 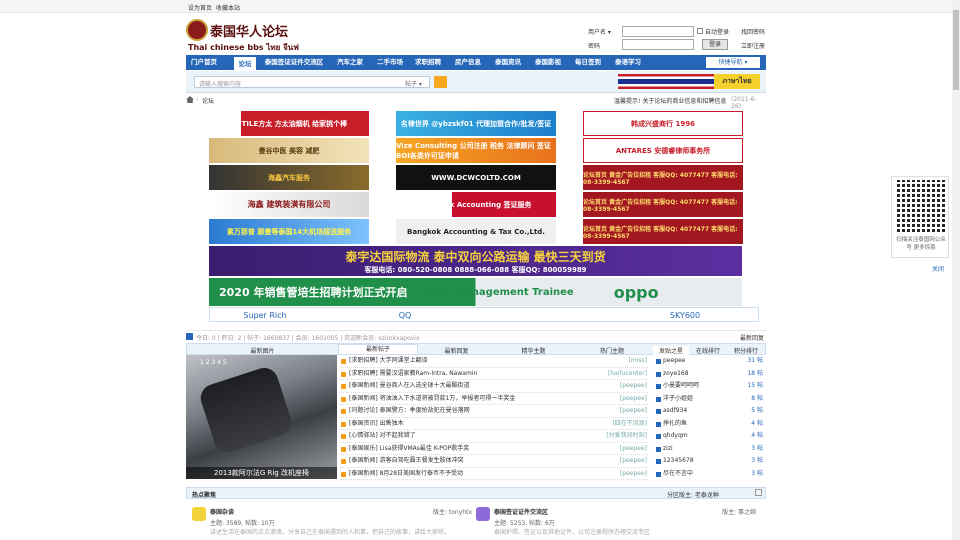 What do you see at coordinates (663, 123) in the screenshot?
I see `ad-hanchang: 韩成兴盛商行 1996` at bounding box center [663, 123].